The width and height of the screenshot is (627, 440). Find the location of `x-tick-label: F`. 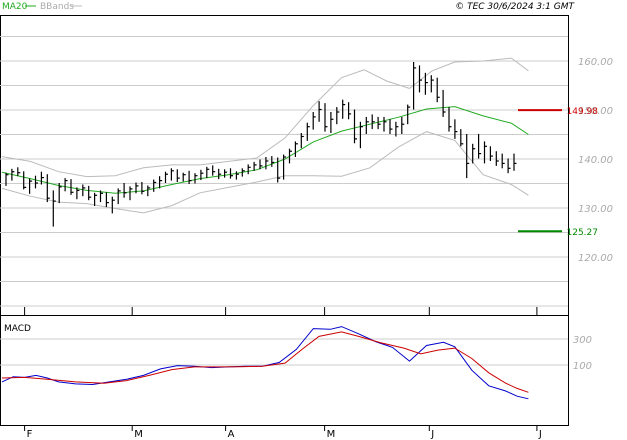

x-tick-label: F is located at coordinates (30, 434).